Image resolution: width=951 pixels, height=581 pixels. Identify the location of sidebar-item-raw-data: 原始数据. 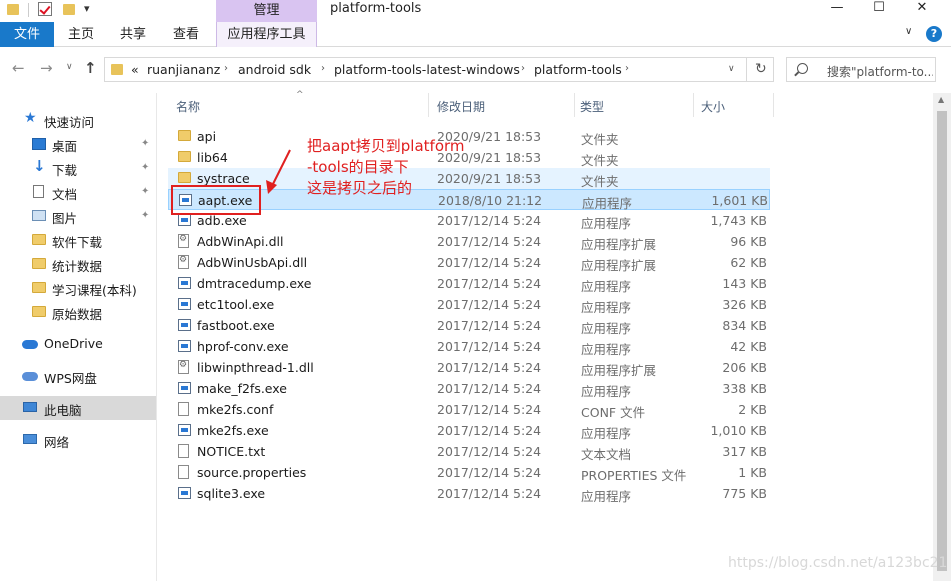
(78, 312).